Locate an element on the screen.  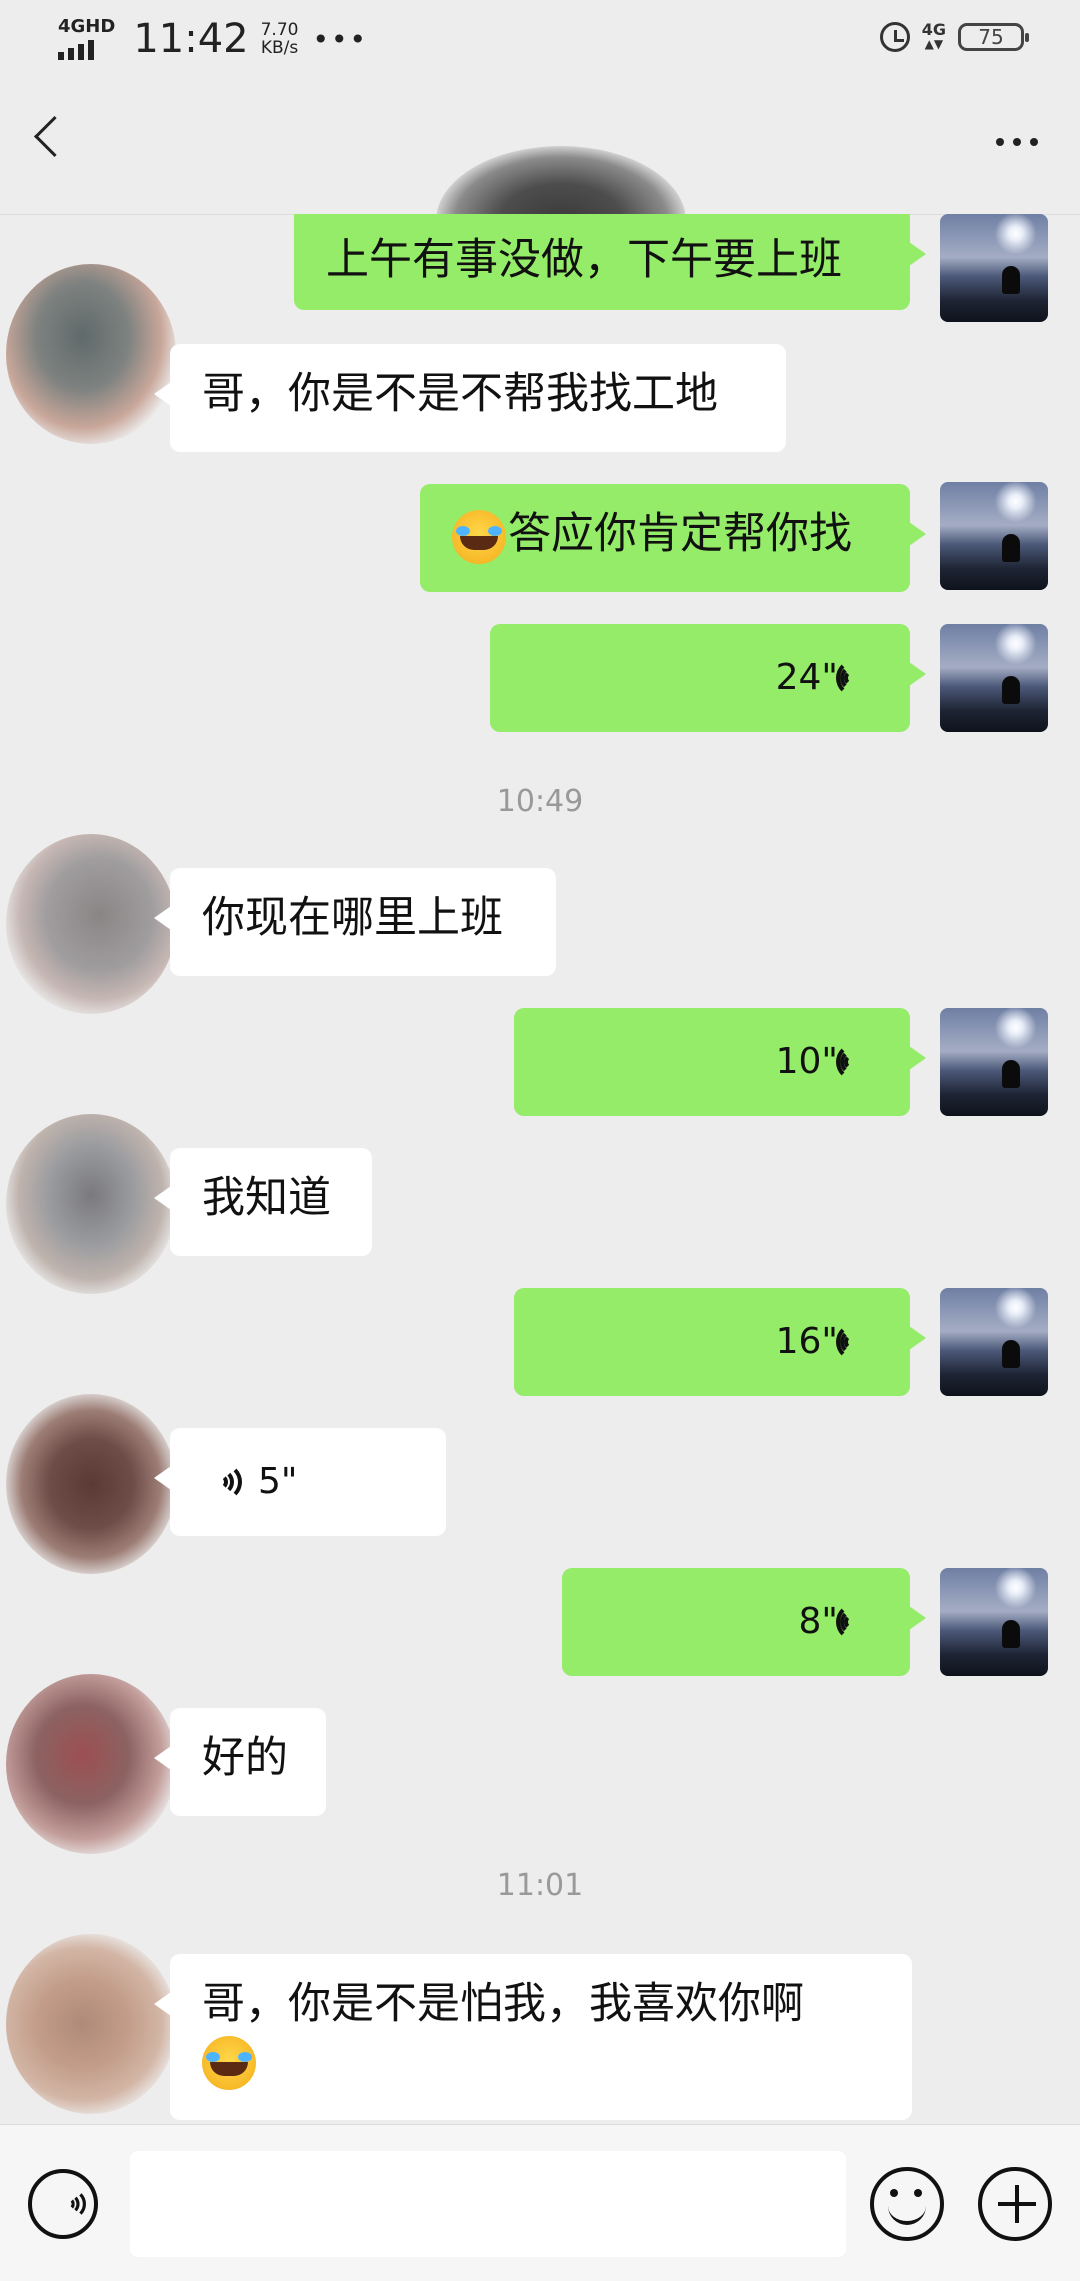
message-bubble: 好的 is located at coordinates (240, 1762).